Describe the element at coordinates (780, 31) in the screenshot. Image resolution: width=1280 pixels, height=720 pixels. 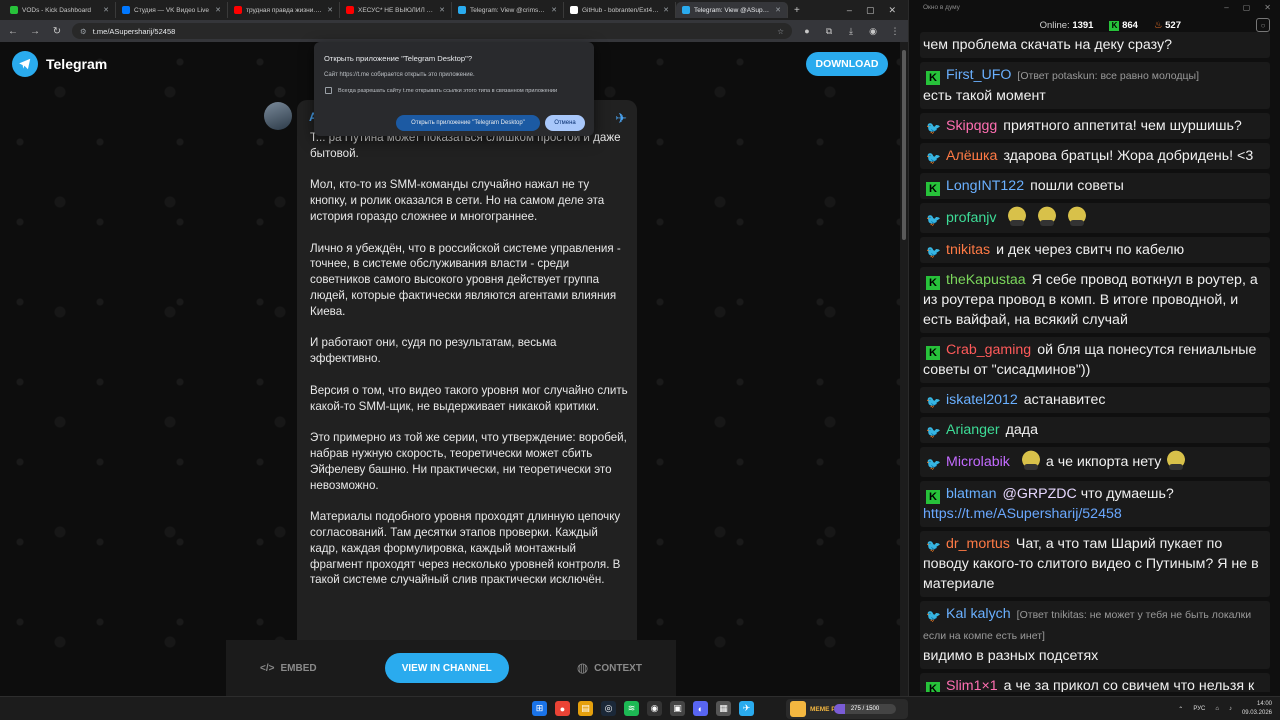
I see `bookmark-icon: ☆` at that location.